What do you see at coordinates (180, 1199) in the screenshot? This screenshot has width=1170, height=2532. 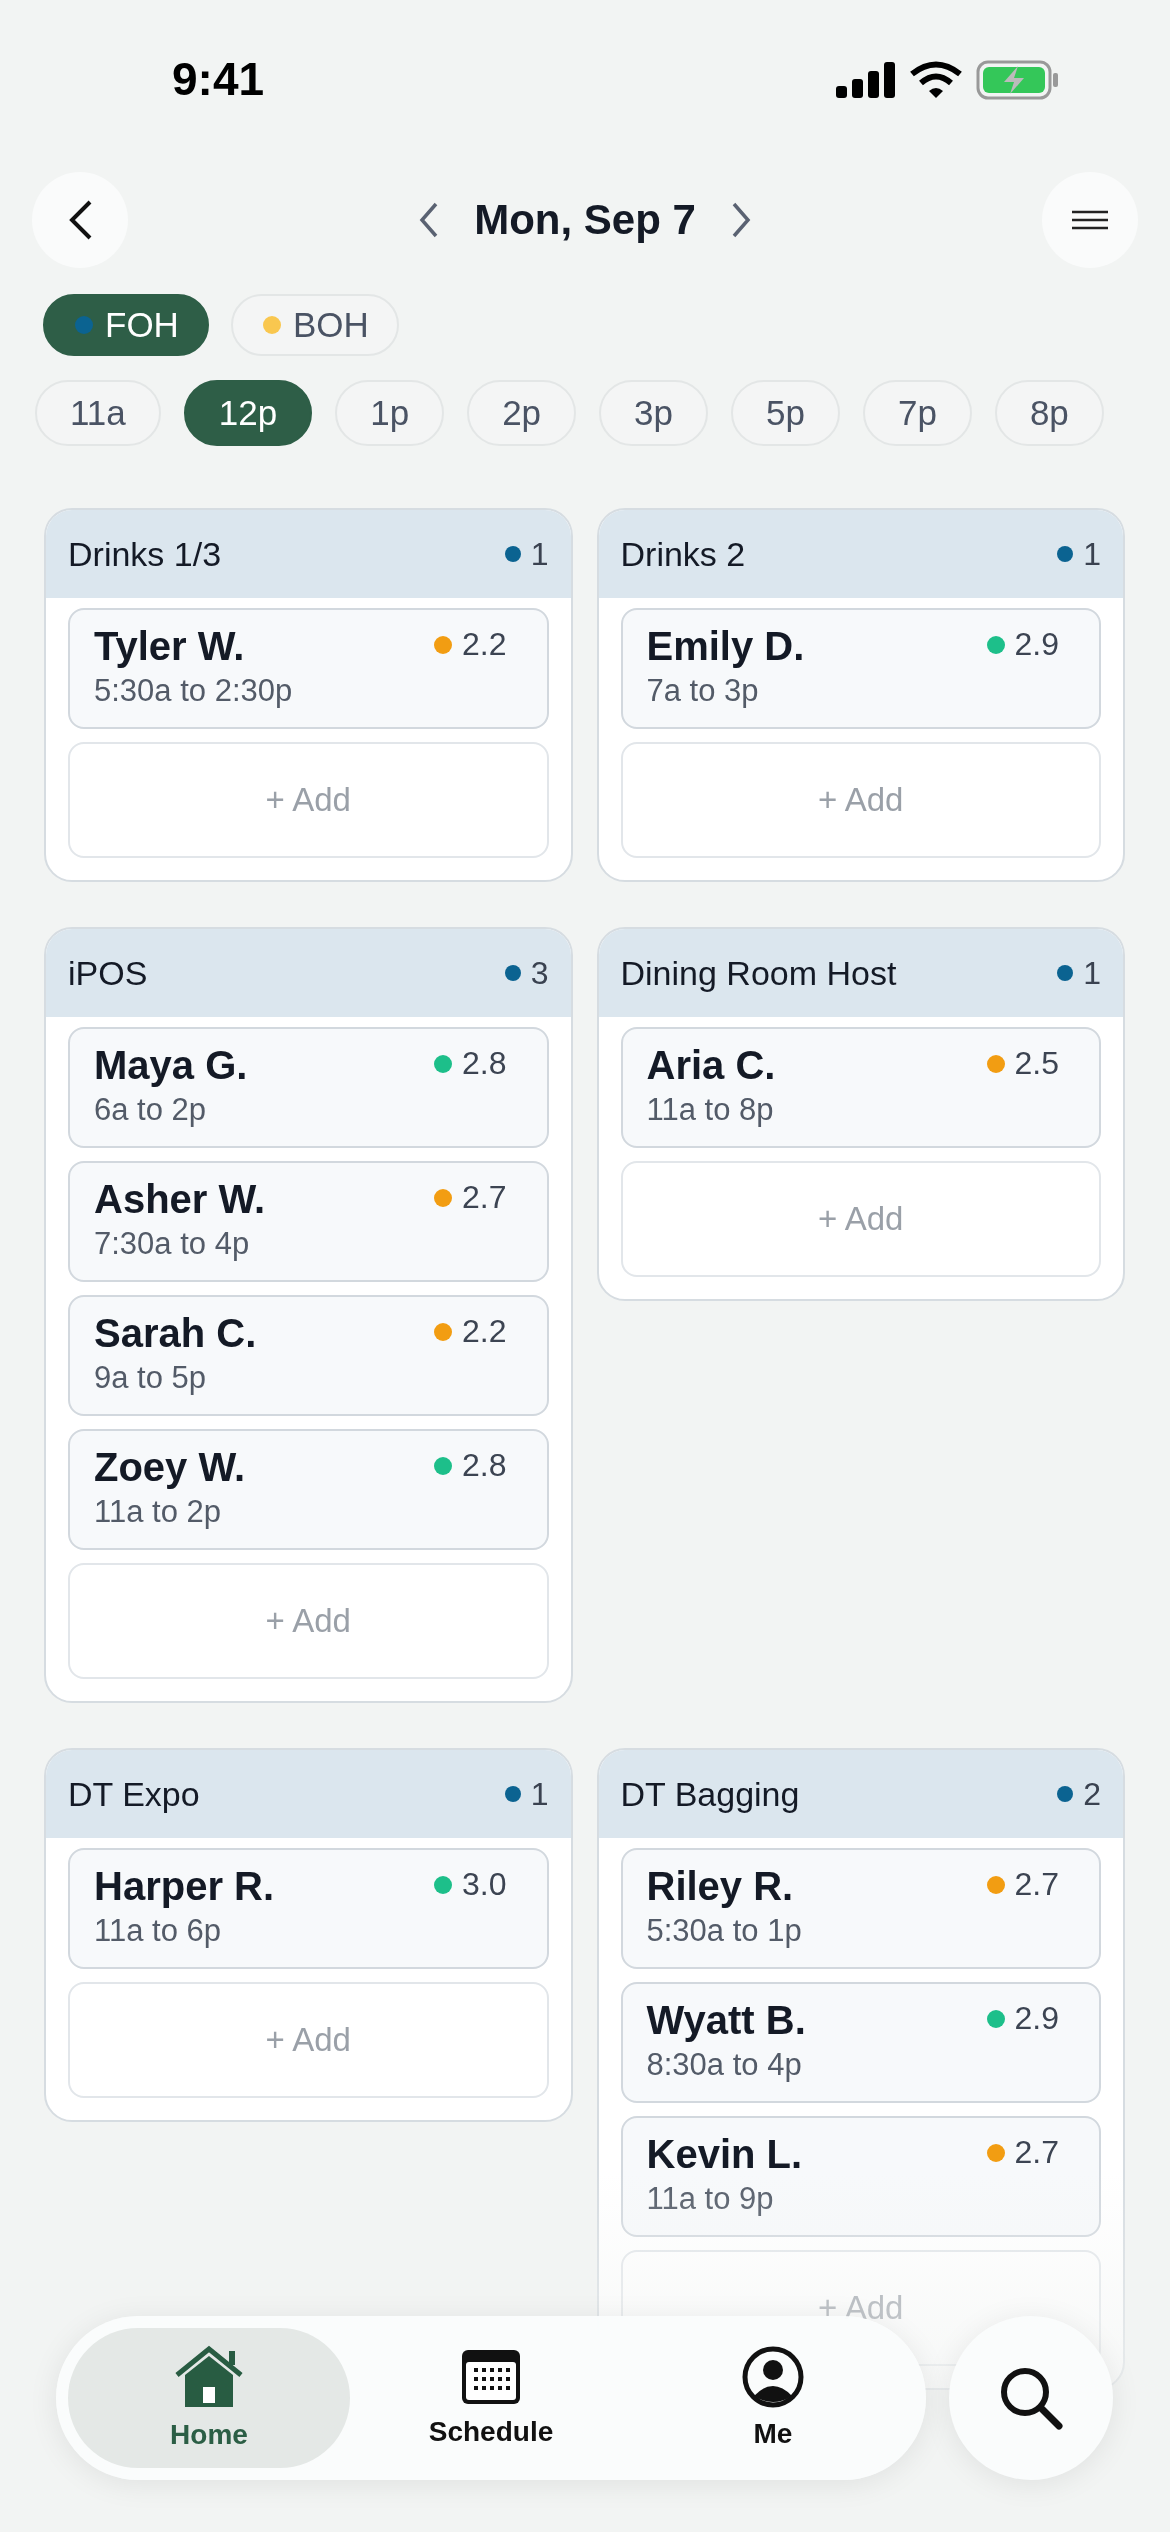 I see `employee-name: Asher W.` at bounding box center [180, 1199].